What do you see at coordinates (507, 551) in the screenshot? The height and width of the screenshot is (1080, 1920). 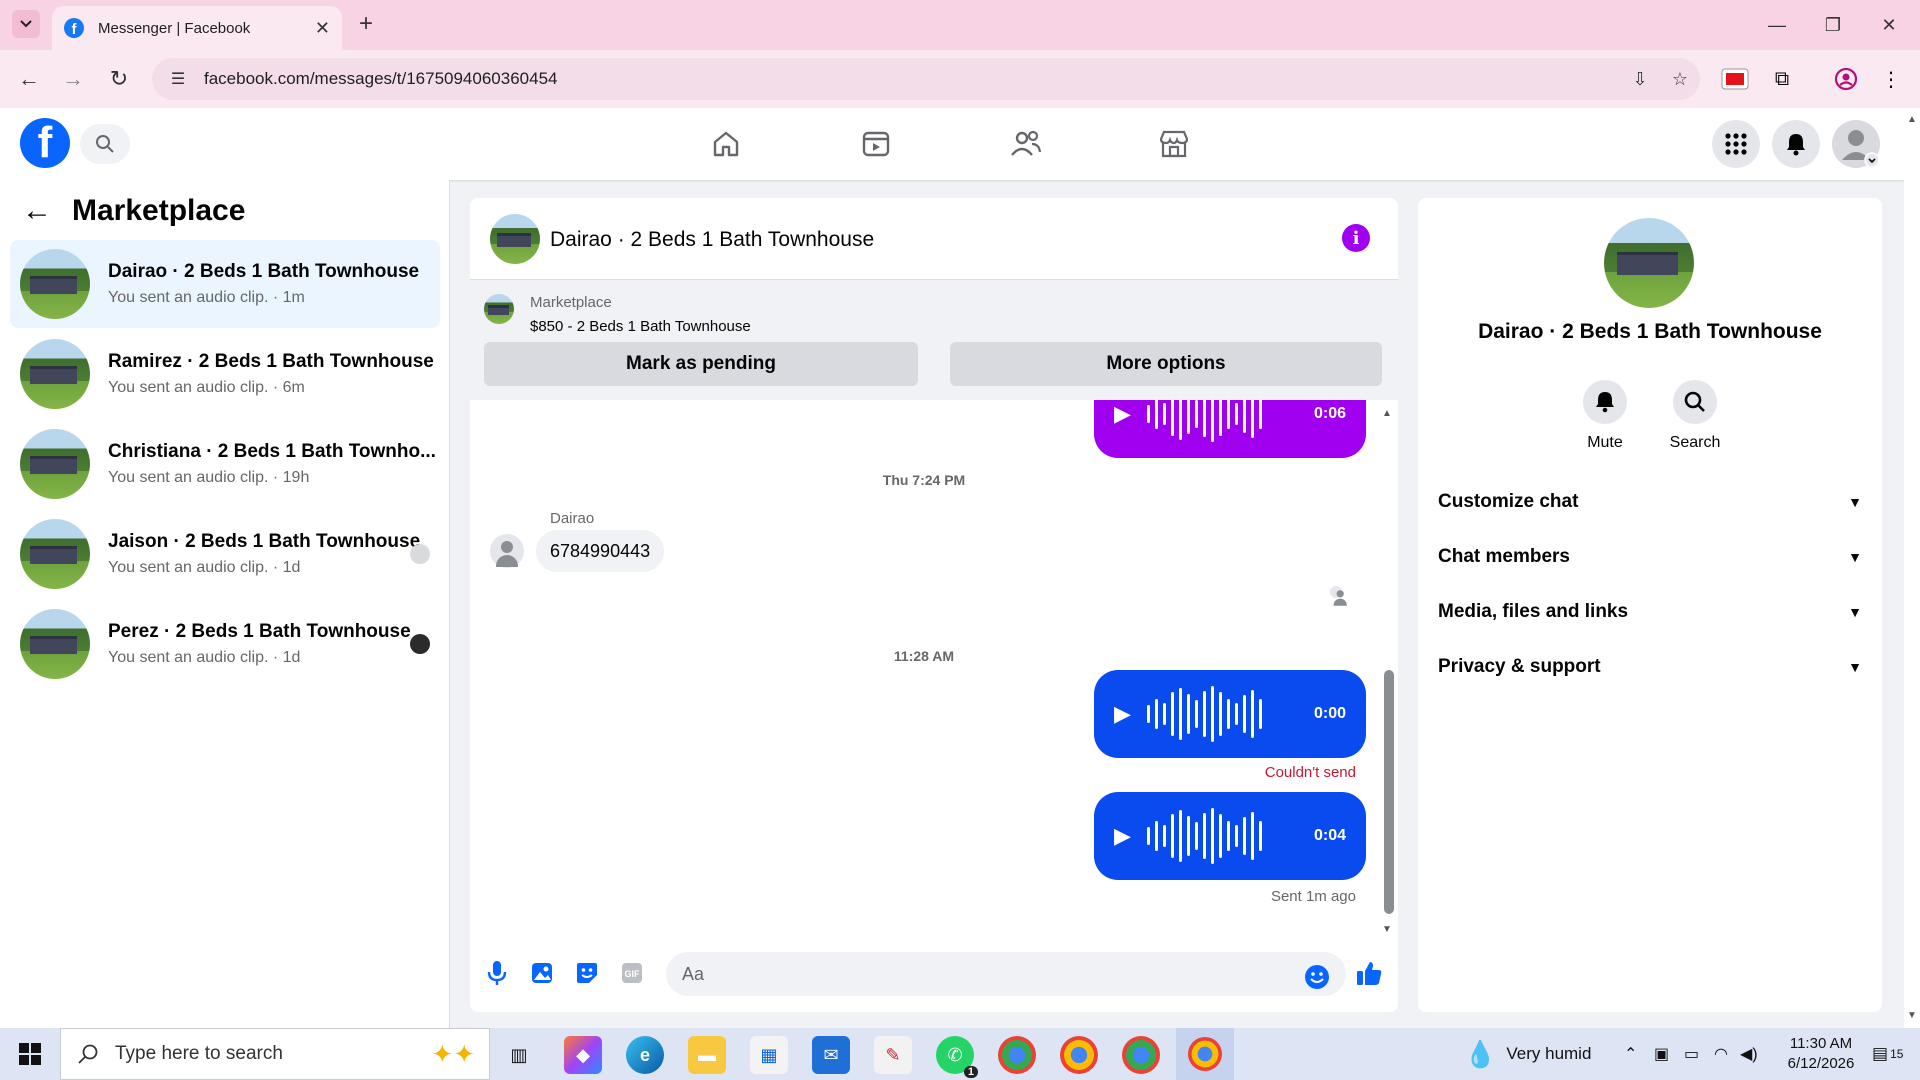 I see `sender-avatar` at bounding box center [507, 551].